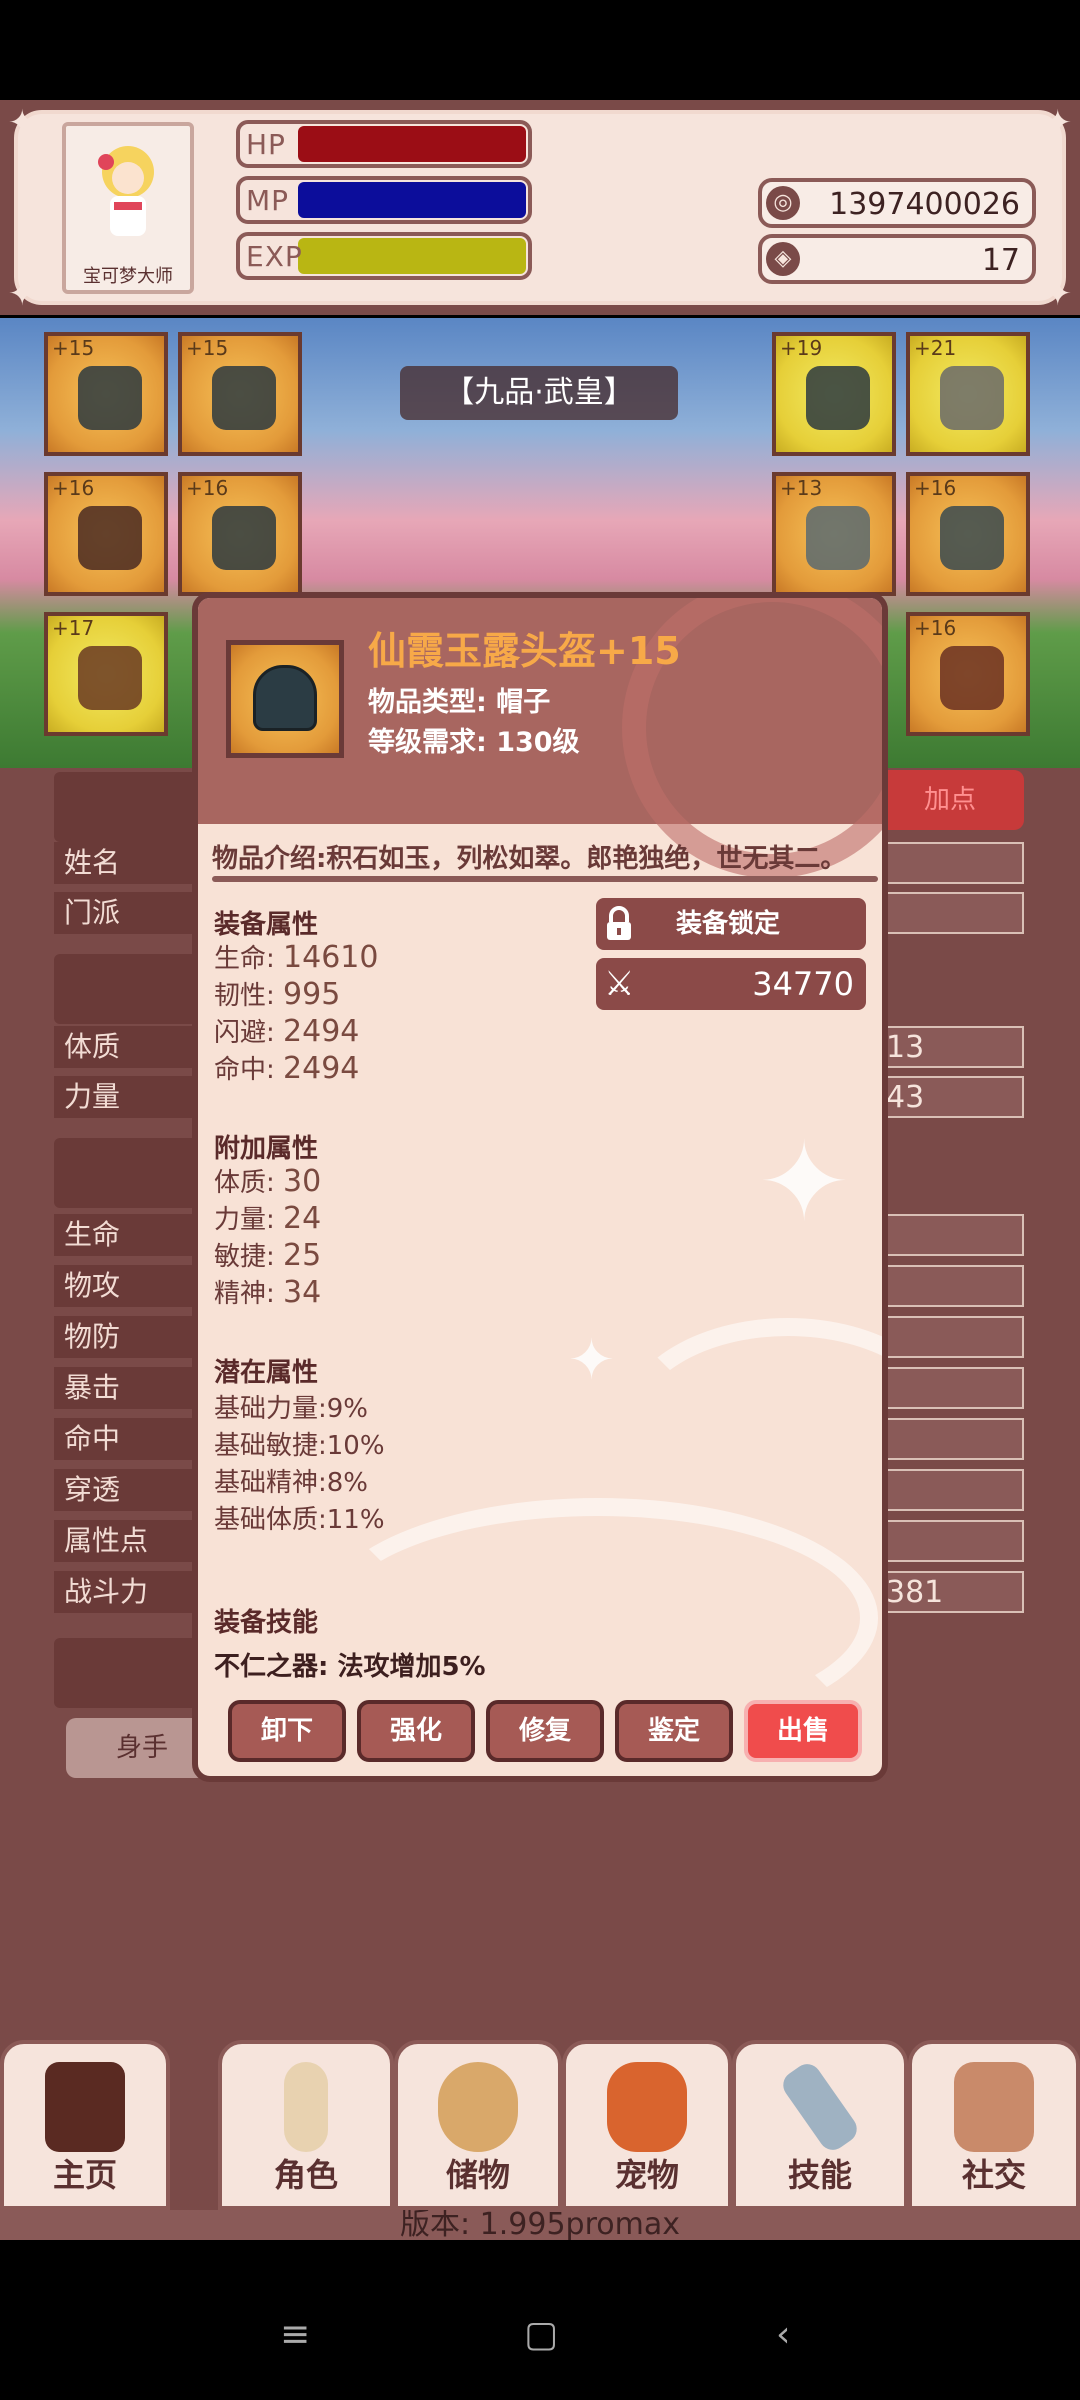 The height and width of the screenshot is (2400, 1080). Describe the element at coordinates (674, 1731) in the screenshot. I see `appraise-button: 鉴定` at that location.